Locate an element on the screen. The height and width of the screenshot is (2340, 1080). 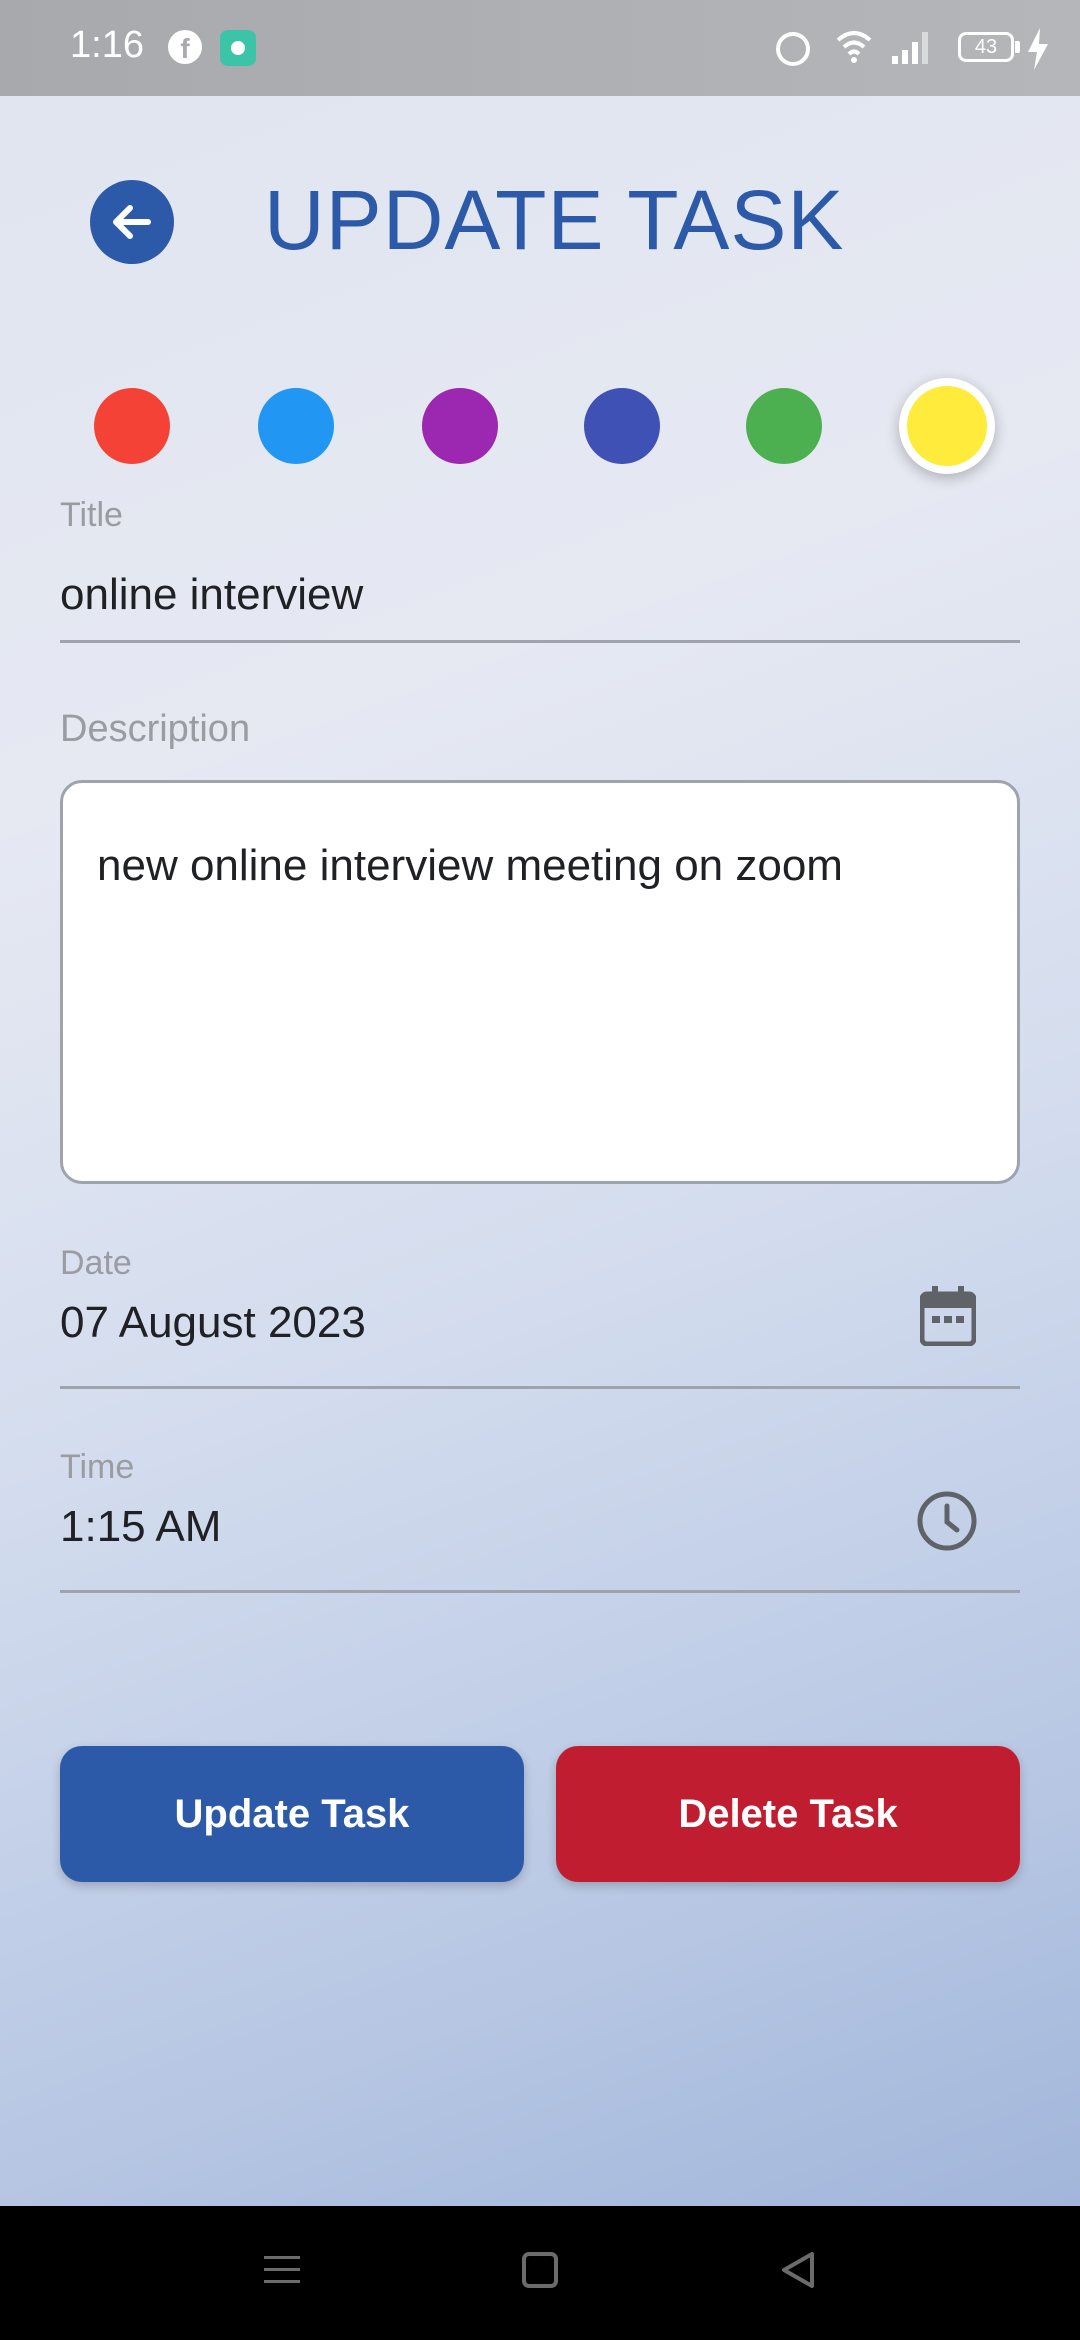
description-text: new online interview meeting on zoom is located at coordinates (470, 865).